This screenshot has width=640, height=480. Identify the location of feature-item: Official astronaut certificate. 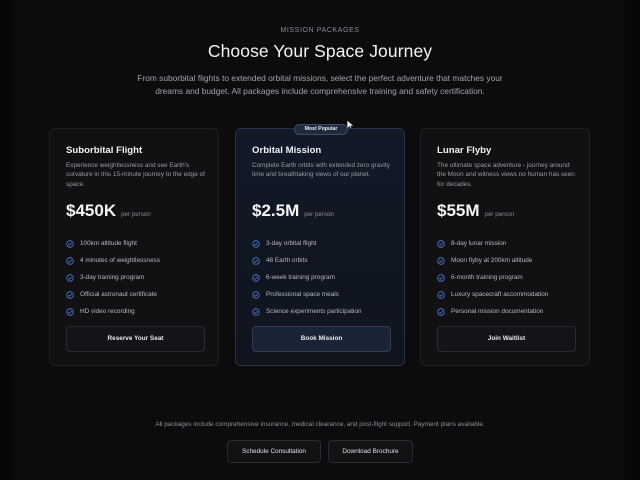
(113, 294).